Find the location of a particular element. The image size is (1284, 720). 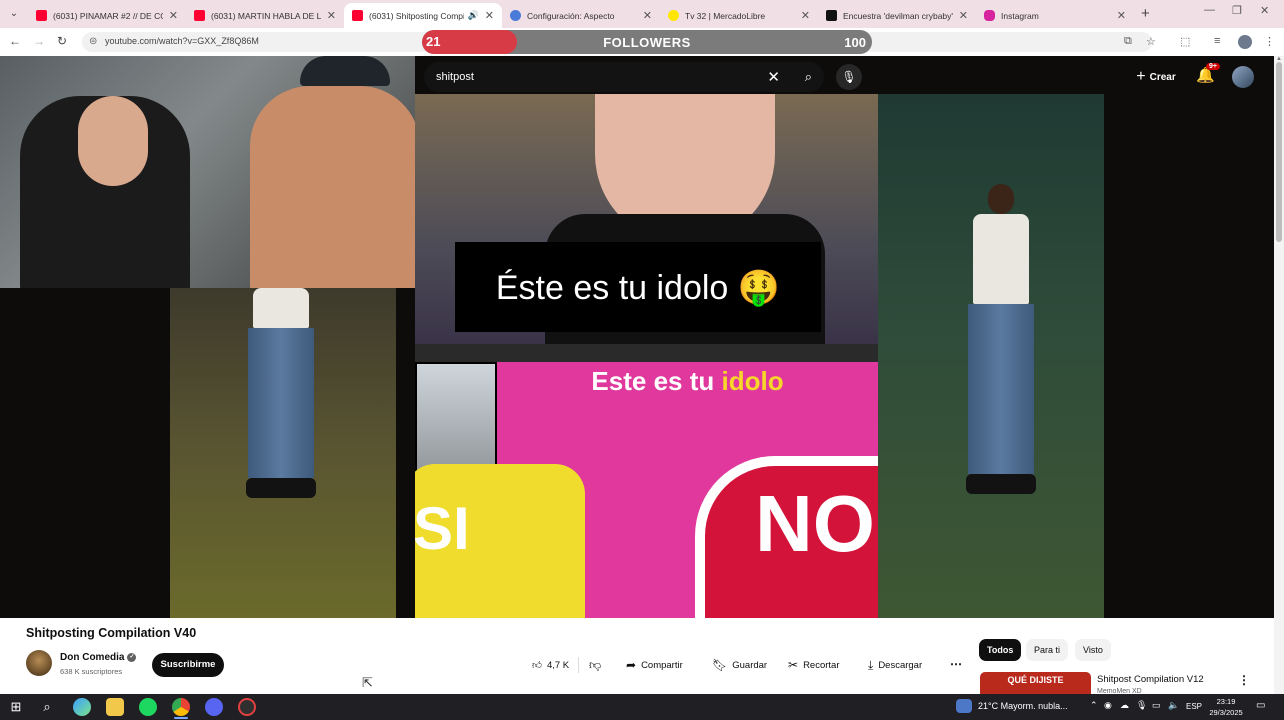

youtube-search-box: shitpost ✕ ⌕ is located at coordinates (624, 77).